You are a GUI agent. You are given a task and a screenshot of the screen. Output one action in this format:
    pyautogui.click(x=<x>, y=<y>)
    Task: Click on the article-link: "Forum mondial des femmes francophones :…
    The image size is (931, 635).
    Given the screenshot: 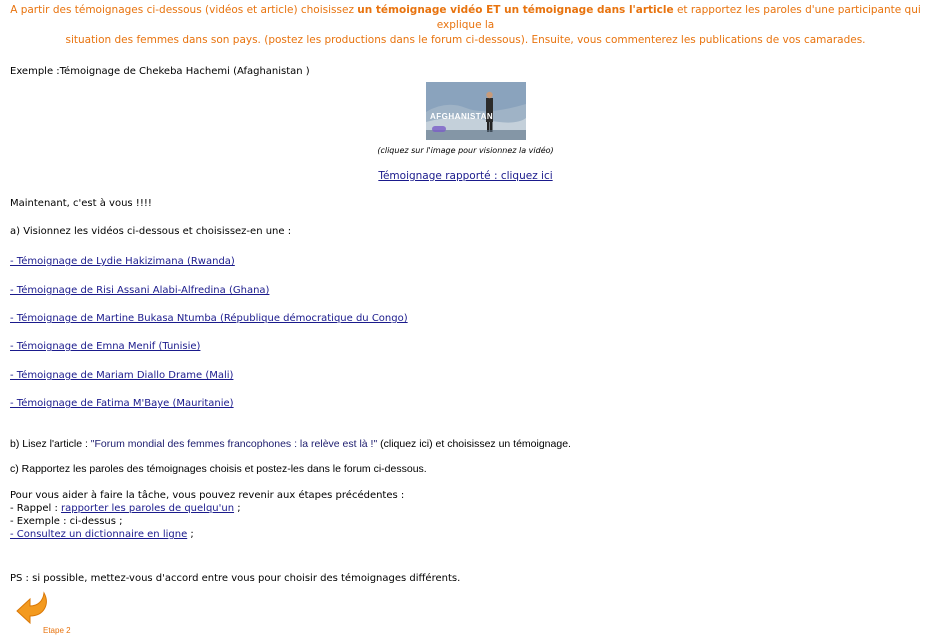 What is the action you would take?
    pyautogui.click(x=234, y=444)
    